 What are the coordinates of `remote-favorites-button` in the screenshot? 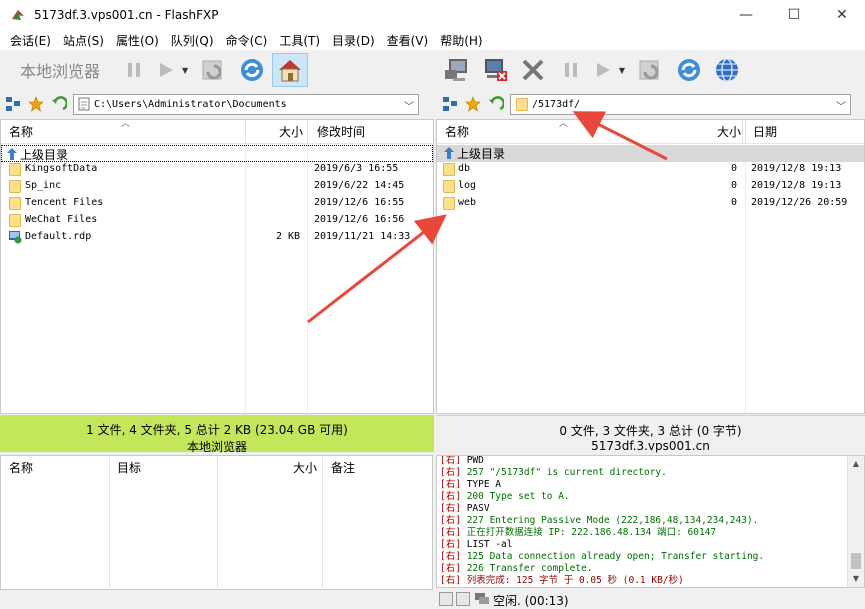 It's located at (473, 104).